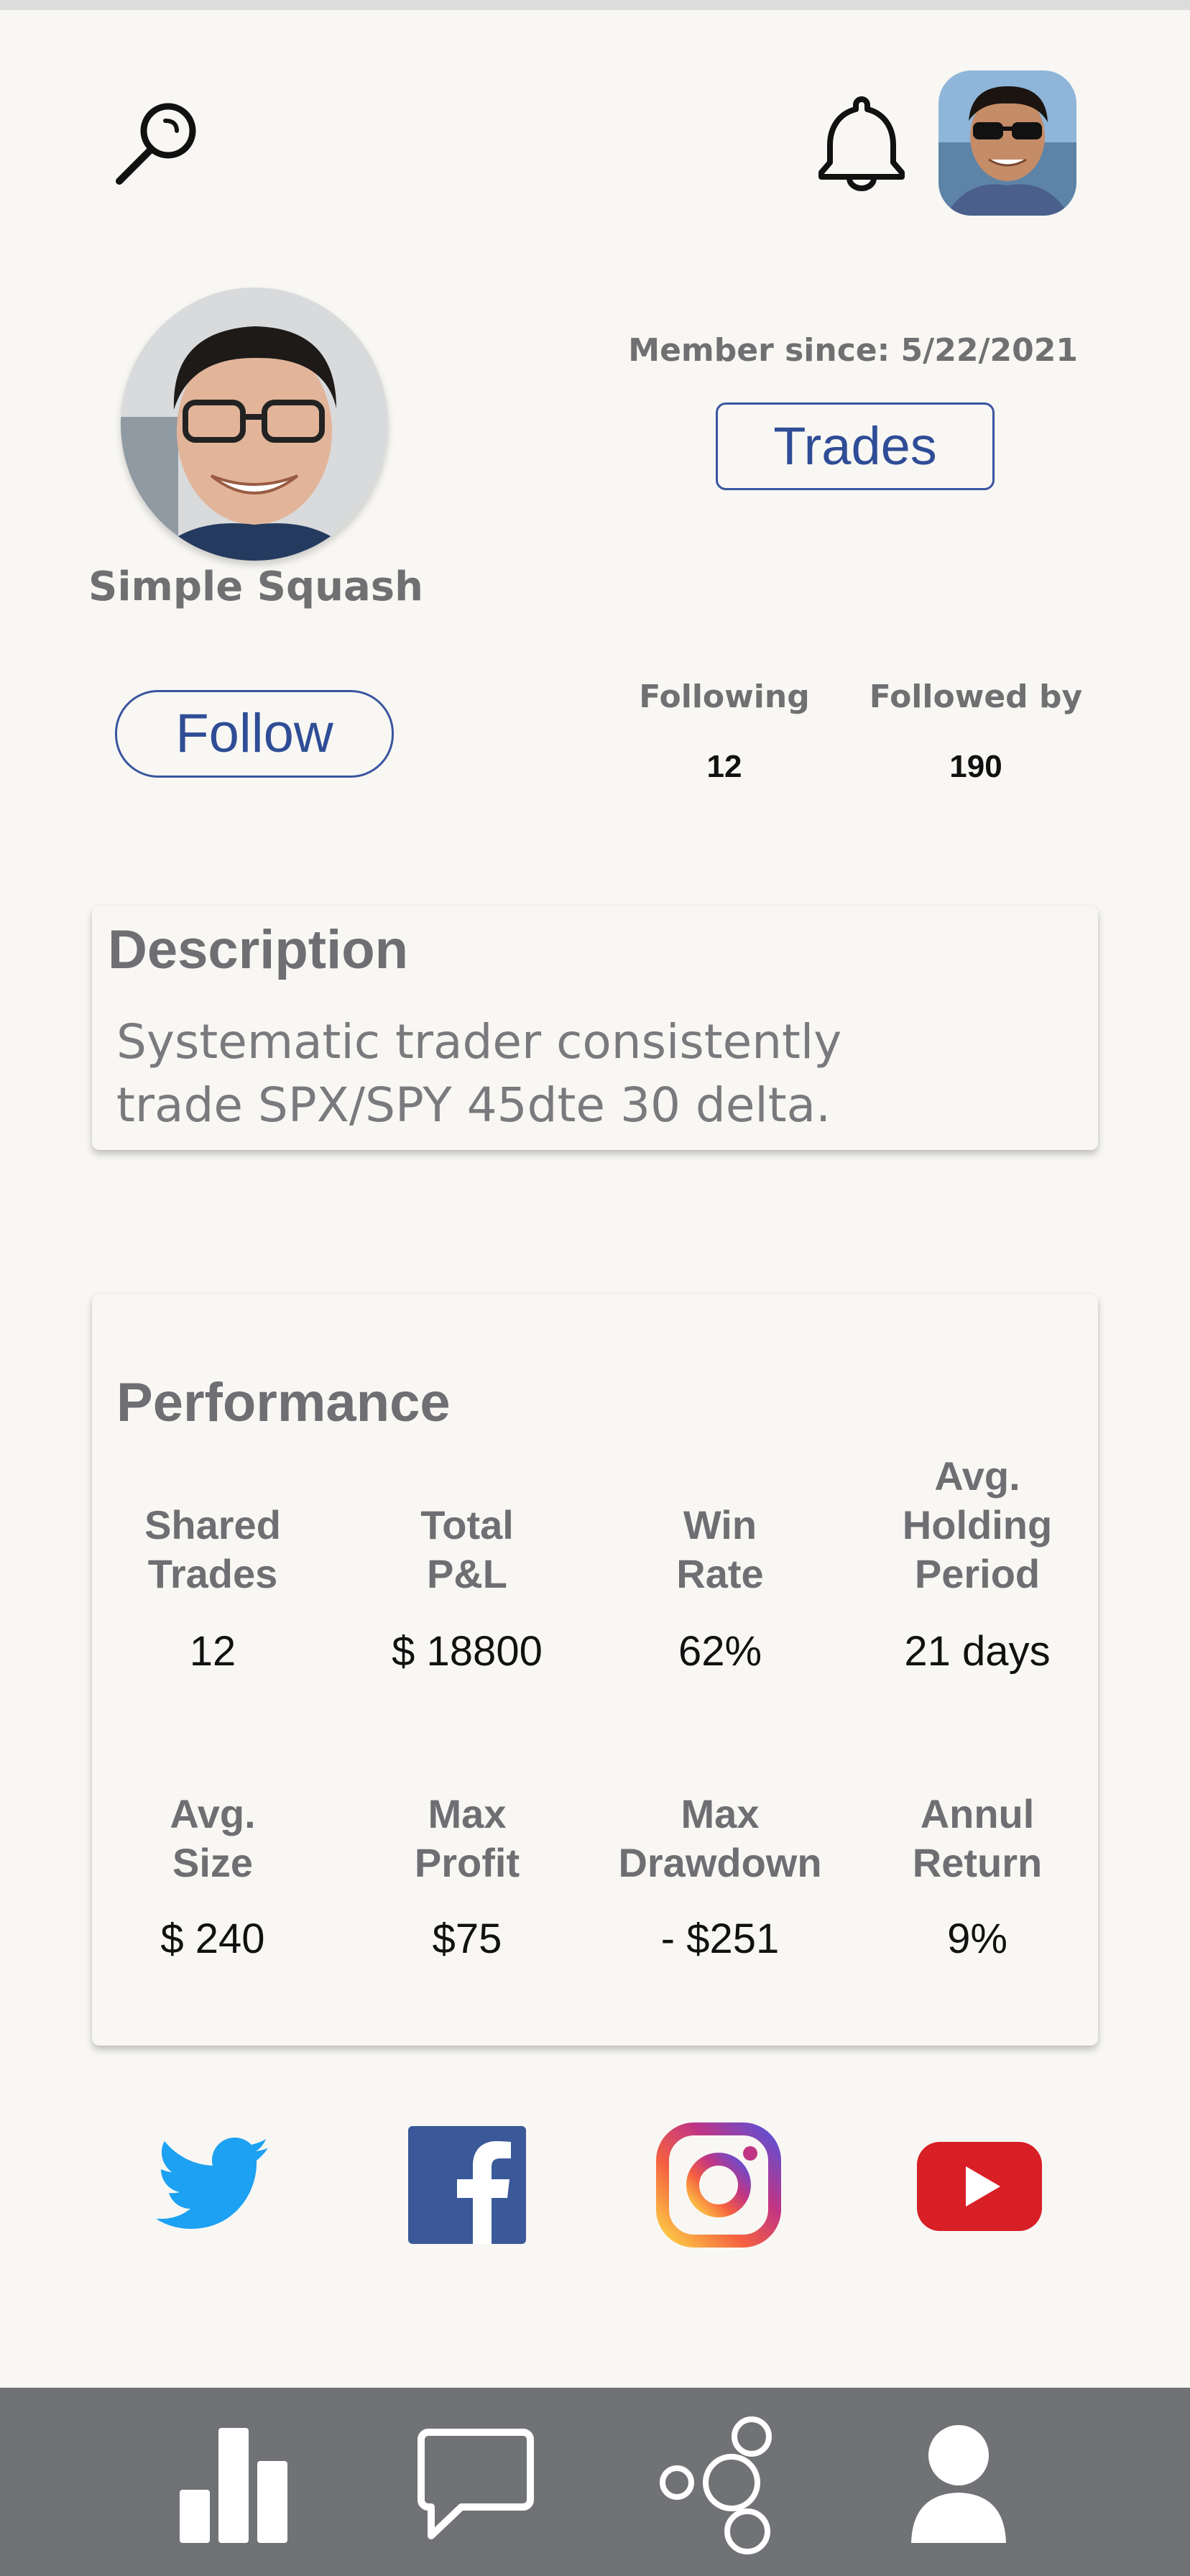 The image size is (1190, 2576). Describe the element at coordinates (718, 2482) in the screenshot. I see `network-icon` at that location.